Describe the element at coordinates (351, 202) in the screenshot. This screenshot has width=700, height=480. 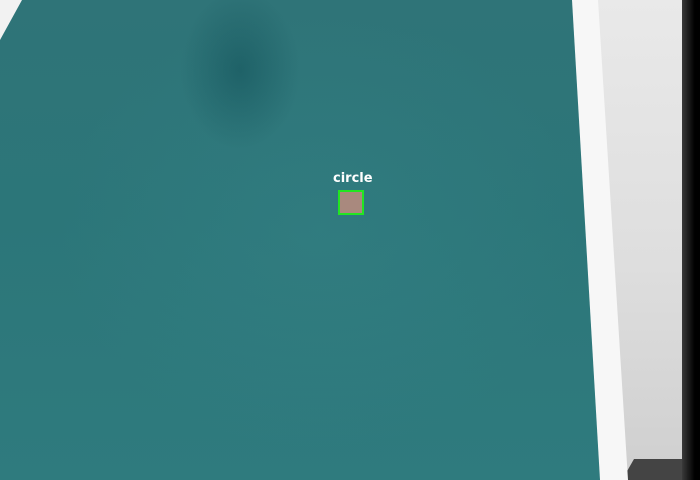
I see `detection-bounding-box` at that location.